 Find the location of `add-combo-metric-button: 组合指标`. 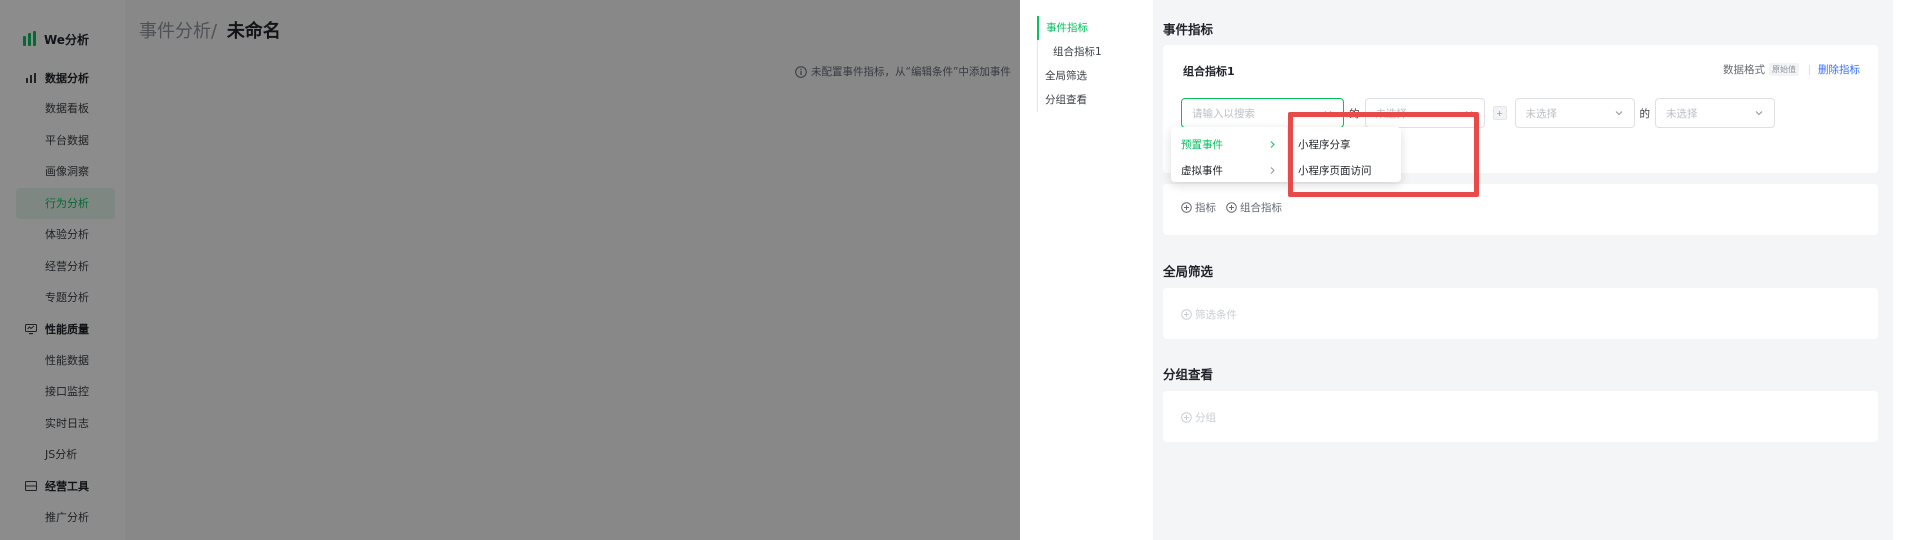

add-combo-metric-button: 组合指标 is located at coordinates (1261, 207).